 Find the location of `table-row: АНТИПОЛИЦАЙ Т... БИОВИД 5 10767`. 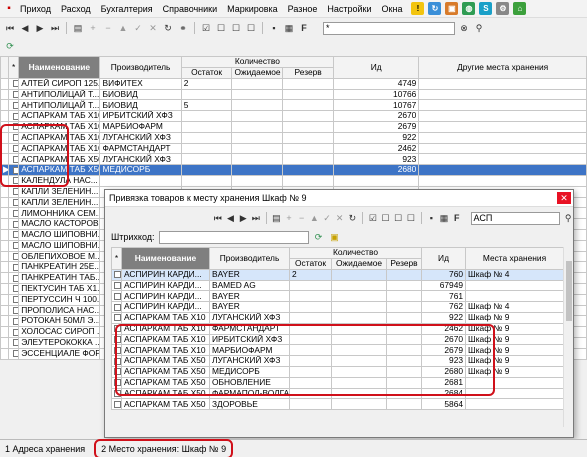

table-row: АНТИПОЛИЦАЙ Т... БИОВИД 5 10767 is located at coordinates (293, 105).